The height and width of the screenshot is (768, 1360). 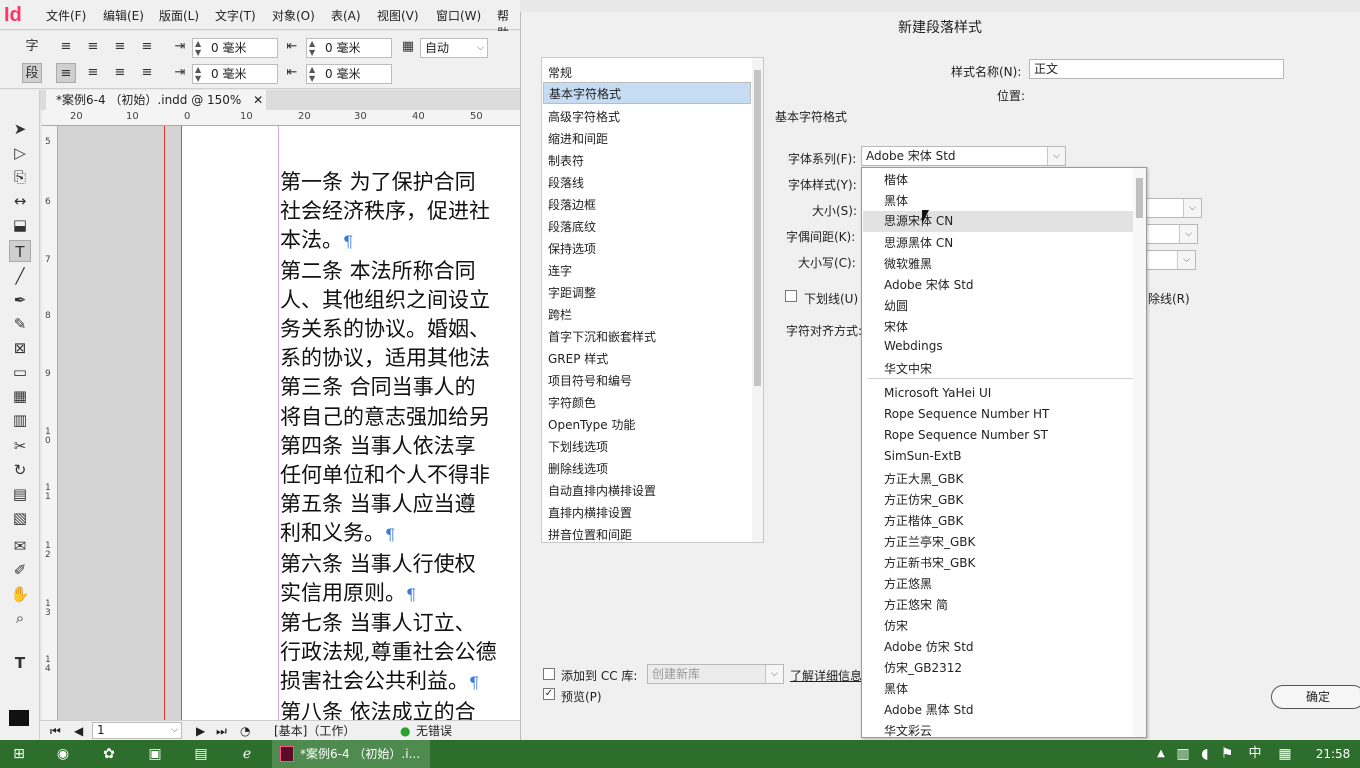 I want to click on font-item: Adobe 仿宋 Std, so click(x=929, y=646).